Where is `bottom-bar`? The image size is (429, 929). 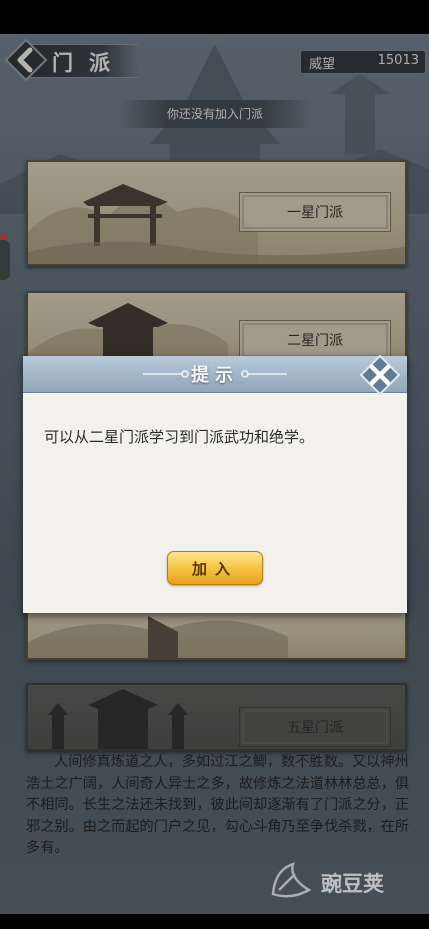 bottom-bar is located at coordinates (214, 921).